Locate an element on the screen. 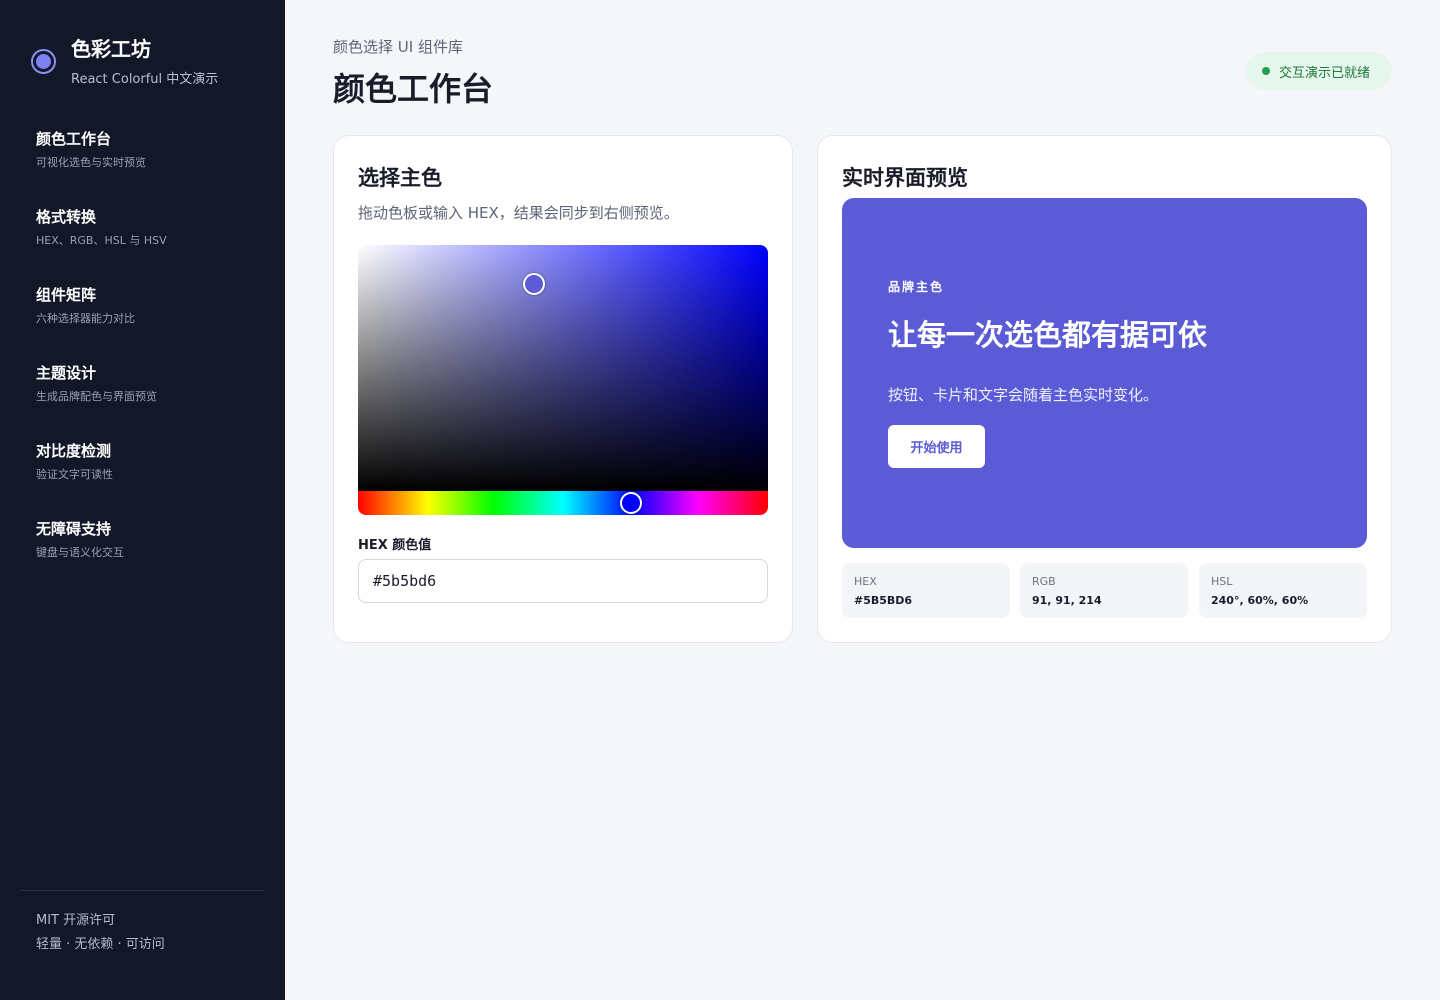 Image resolution: width=1440 pixels, height=1000 pixels. value-text: 91, 91, 214 is located at coordinates (1067, 600).